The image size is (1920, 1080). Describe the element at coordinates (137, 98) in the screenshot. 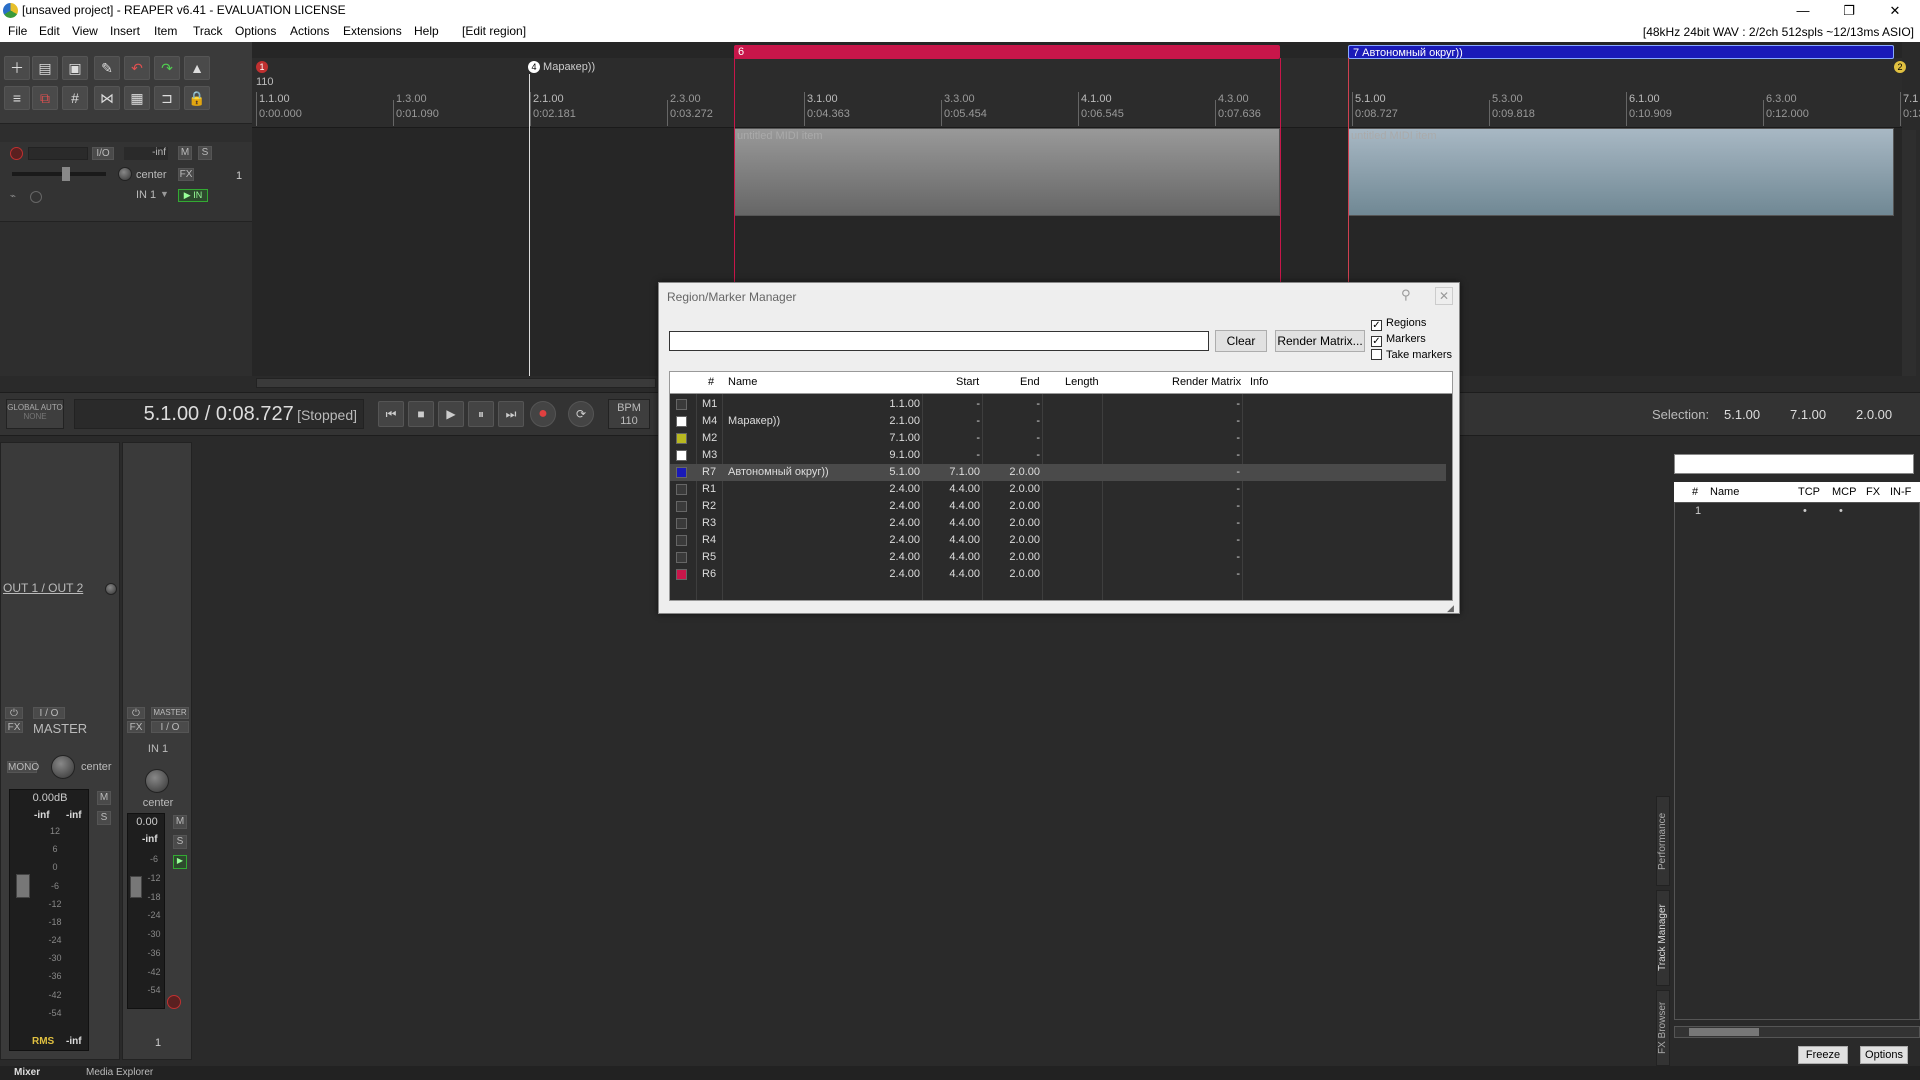

I see `item-grouping-icon: ▦` at that location.